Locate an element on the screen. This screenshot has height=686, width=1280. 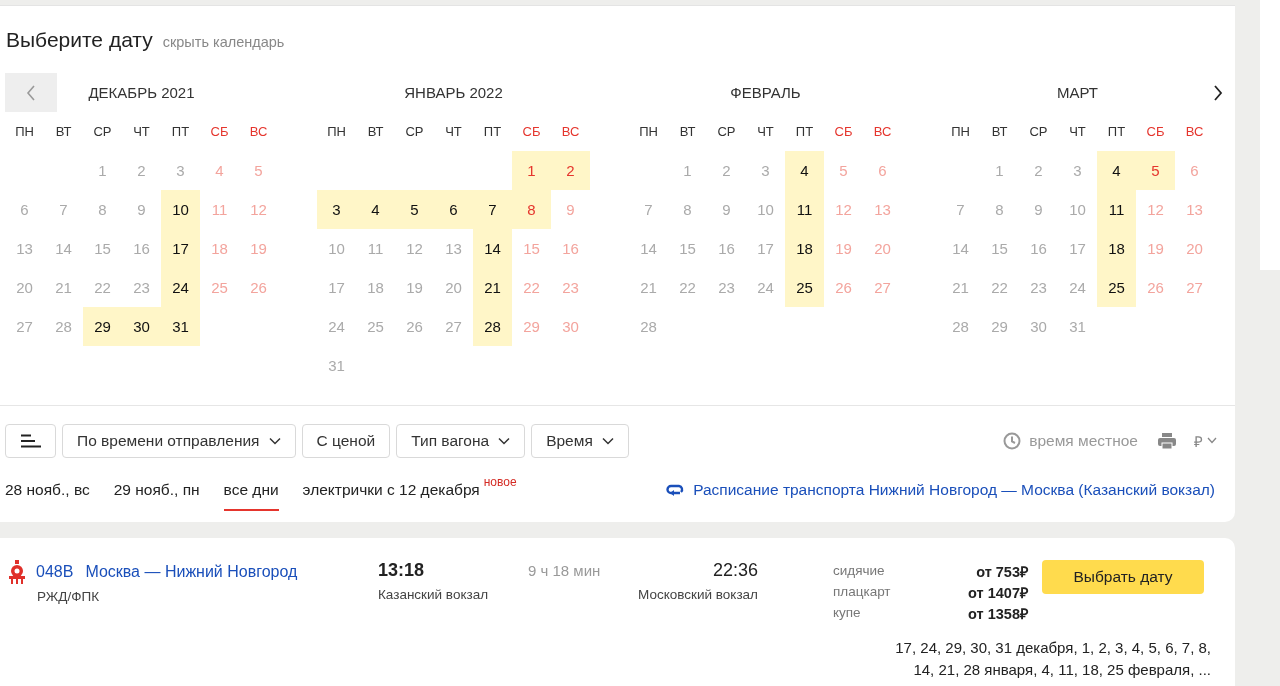
chevron-left-icon is located at coordinates (31, 92).